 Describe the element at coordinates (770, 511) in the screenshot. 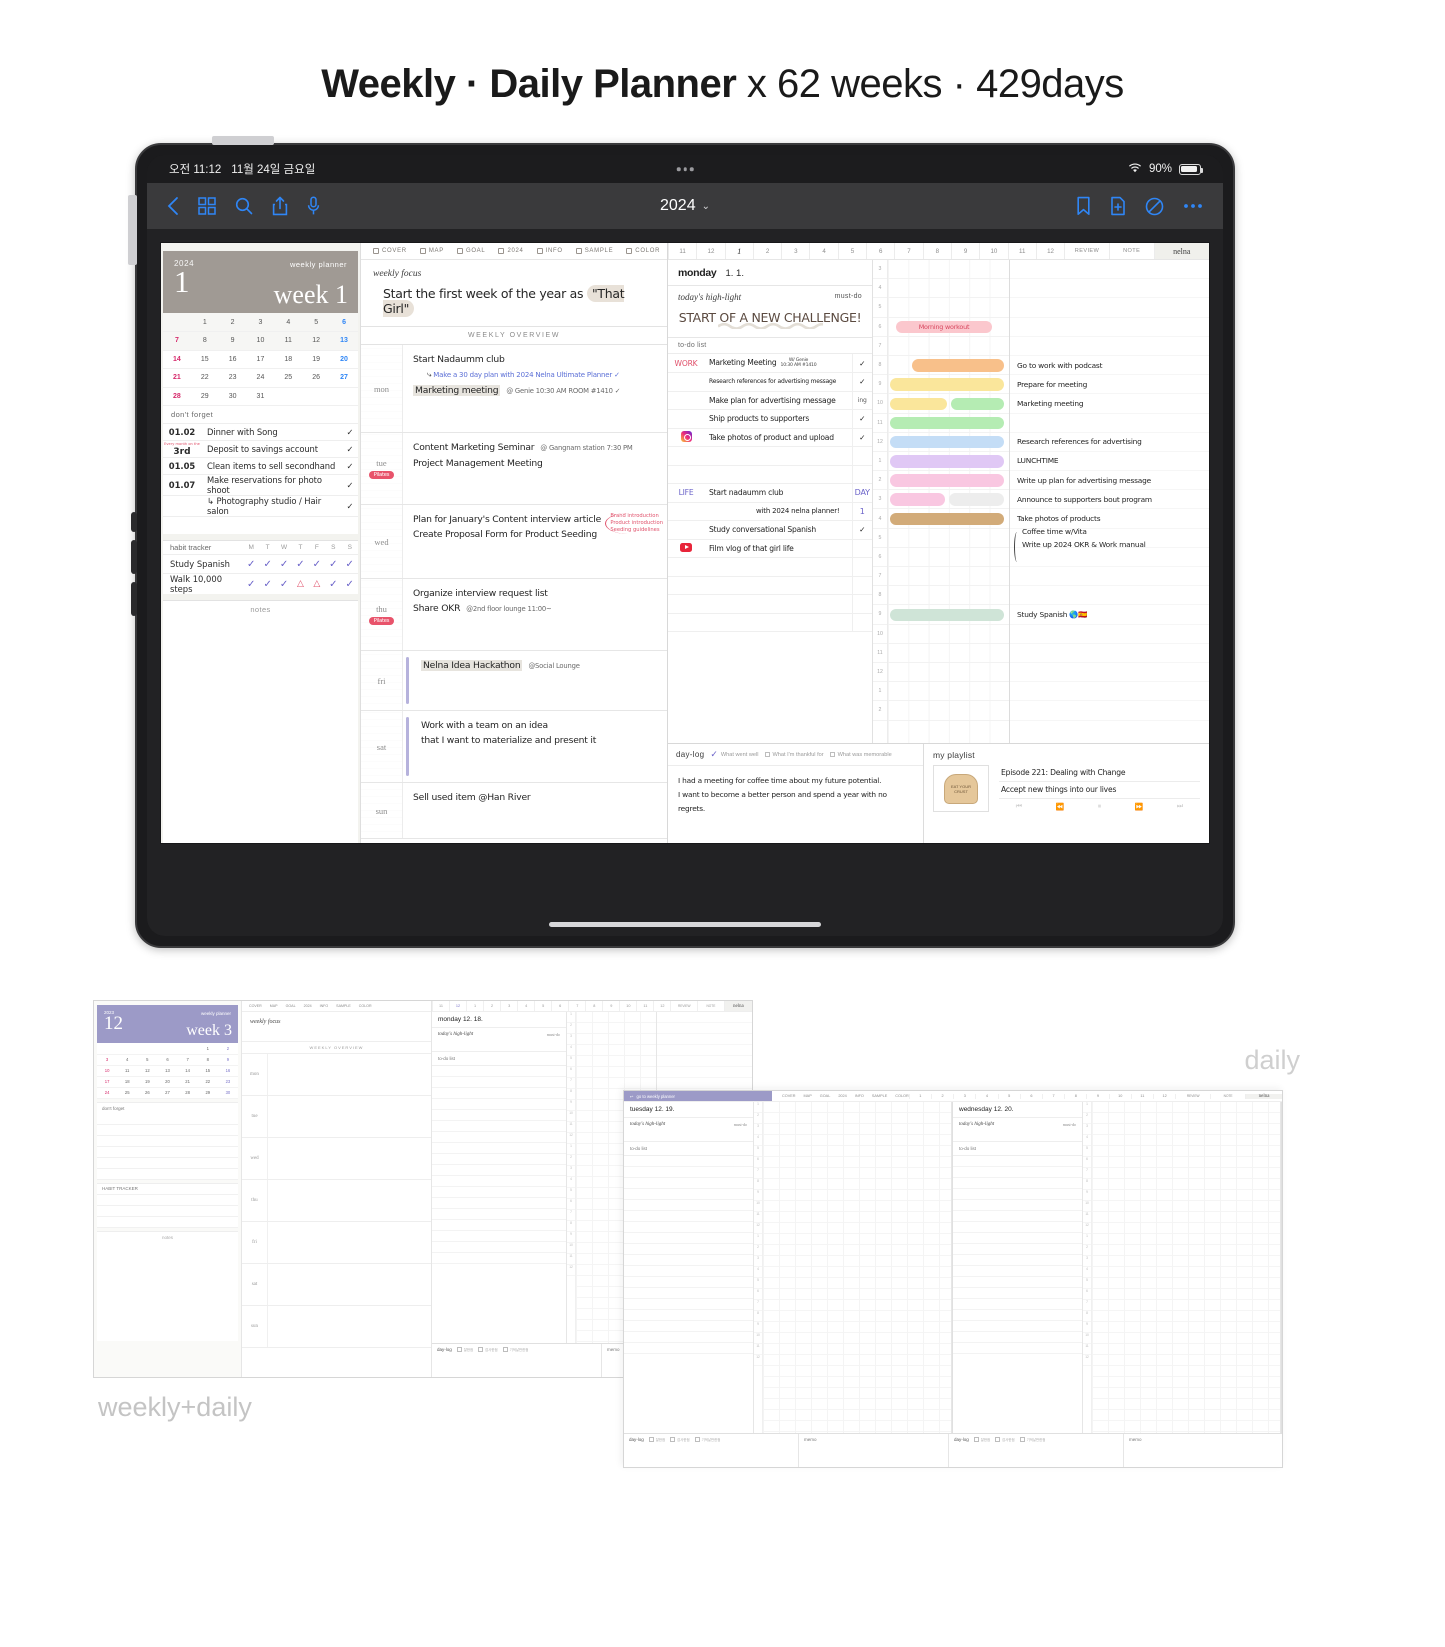

I see `todo-row: with 2024 nelna planner! 1` at that location.